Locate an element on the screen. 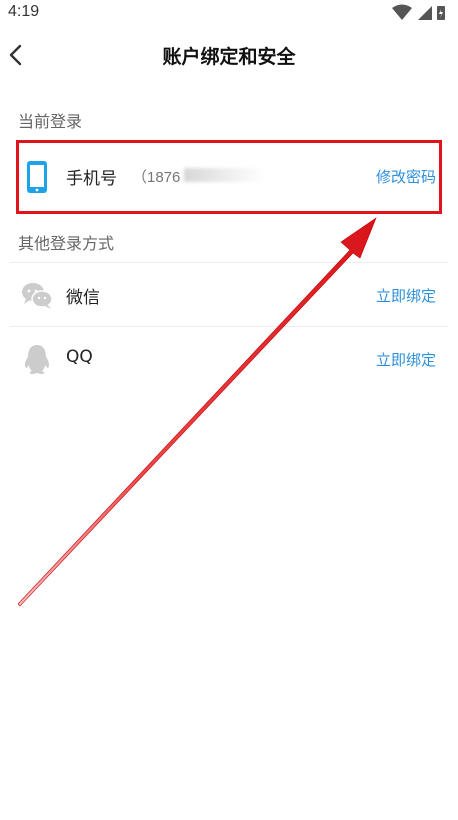  bind-qq-link: 立即绑定 is located at coordinates (406, 359).